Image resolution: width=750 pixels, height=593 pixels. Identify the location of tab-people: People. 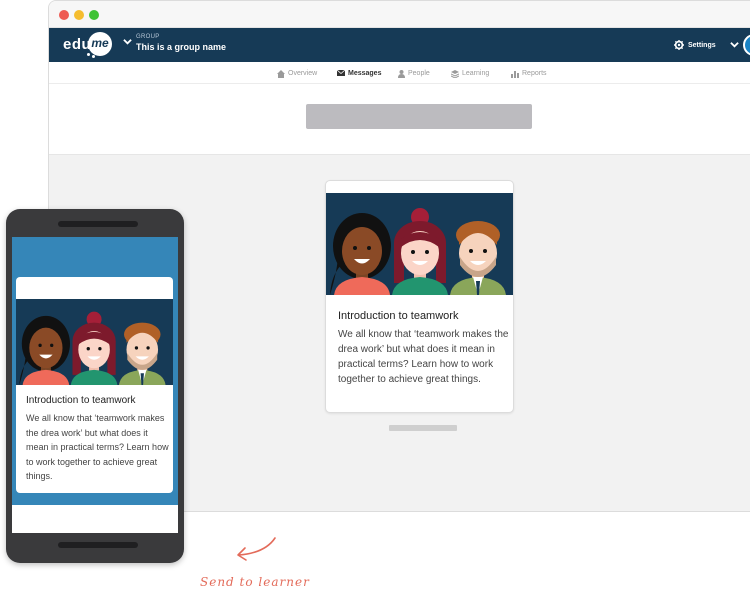
(414, 73).